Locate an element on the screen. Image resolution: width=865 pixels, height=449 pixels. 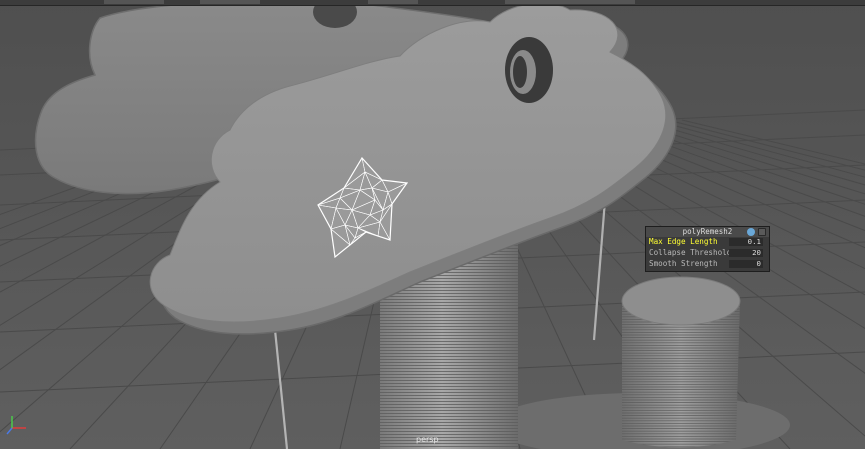
hud-row-label: Max Edge Length is located at coordinates (683, 241).